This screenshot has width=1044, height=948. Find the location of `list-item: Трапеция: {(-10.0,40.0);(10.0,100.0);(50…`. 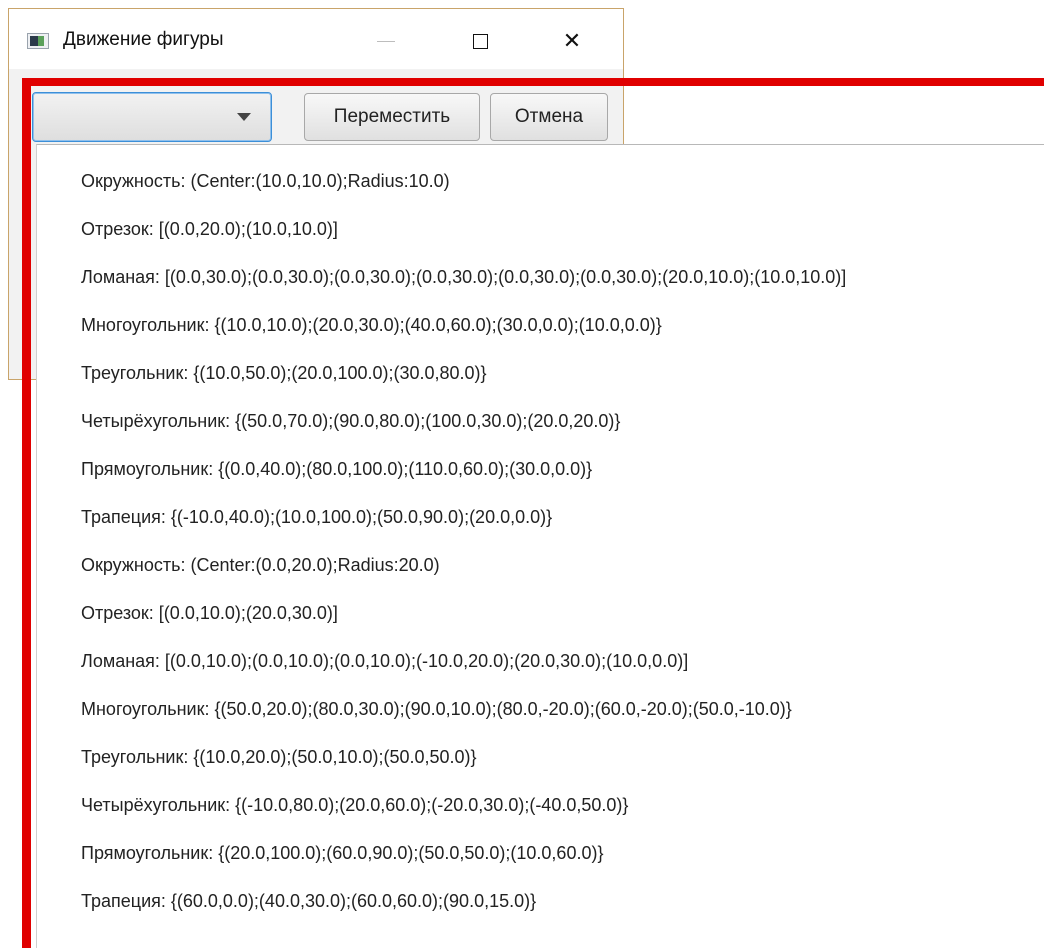

list-item: Трапеция: {(-10.0,40.0);(10.0,100.0);(50… is located at coordinates (316, 517).